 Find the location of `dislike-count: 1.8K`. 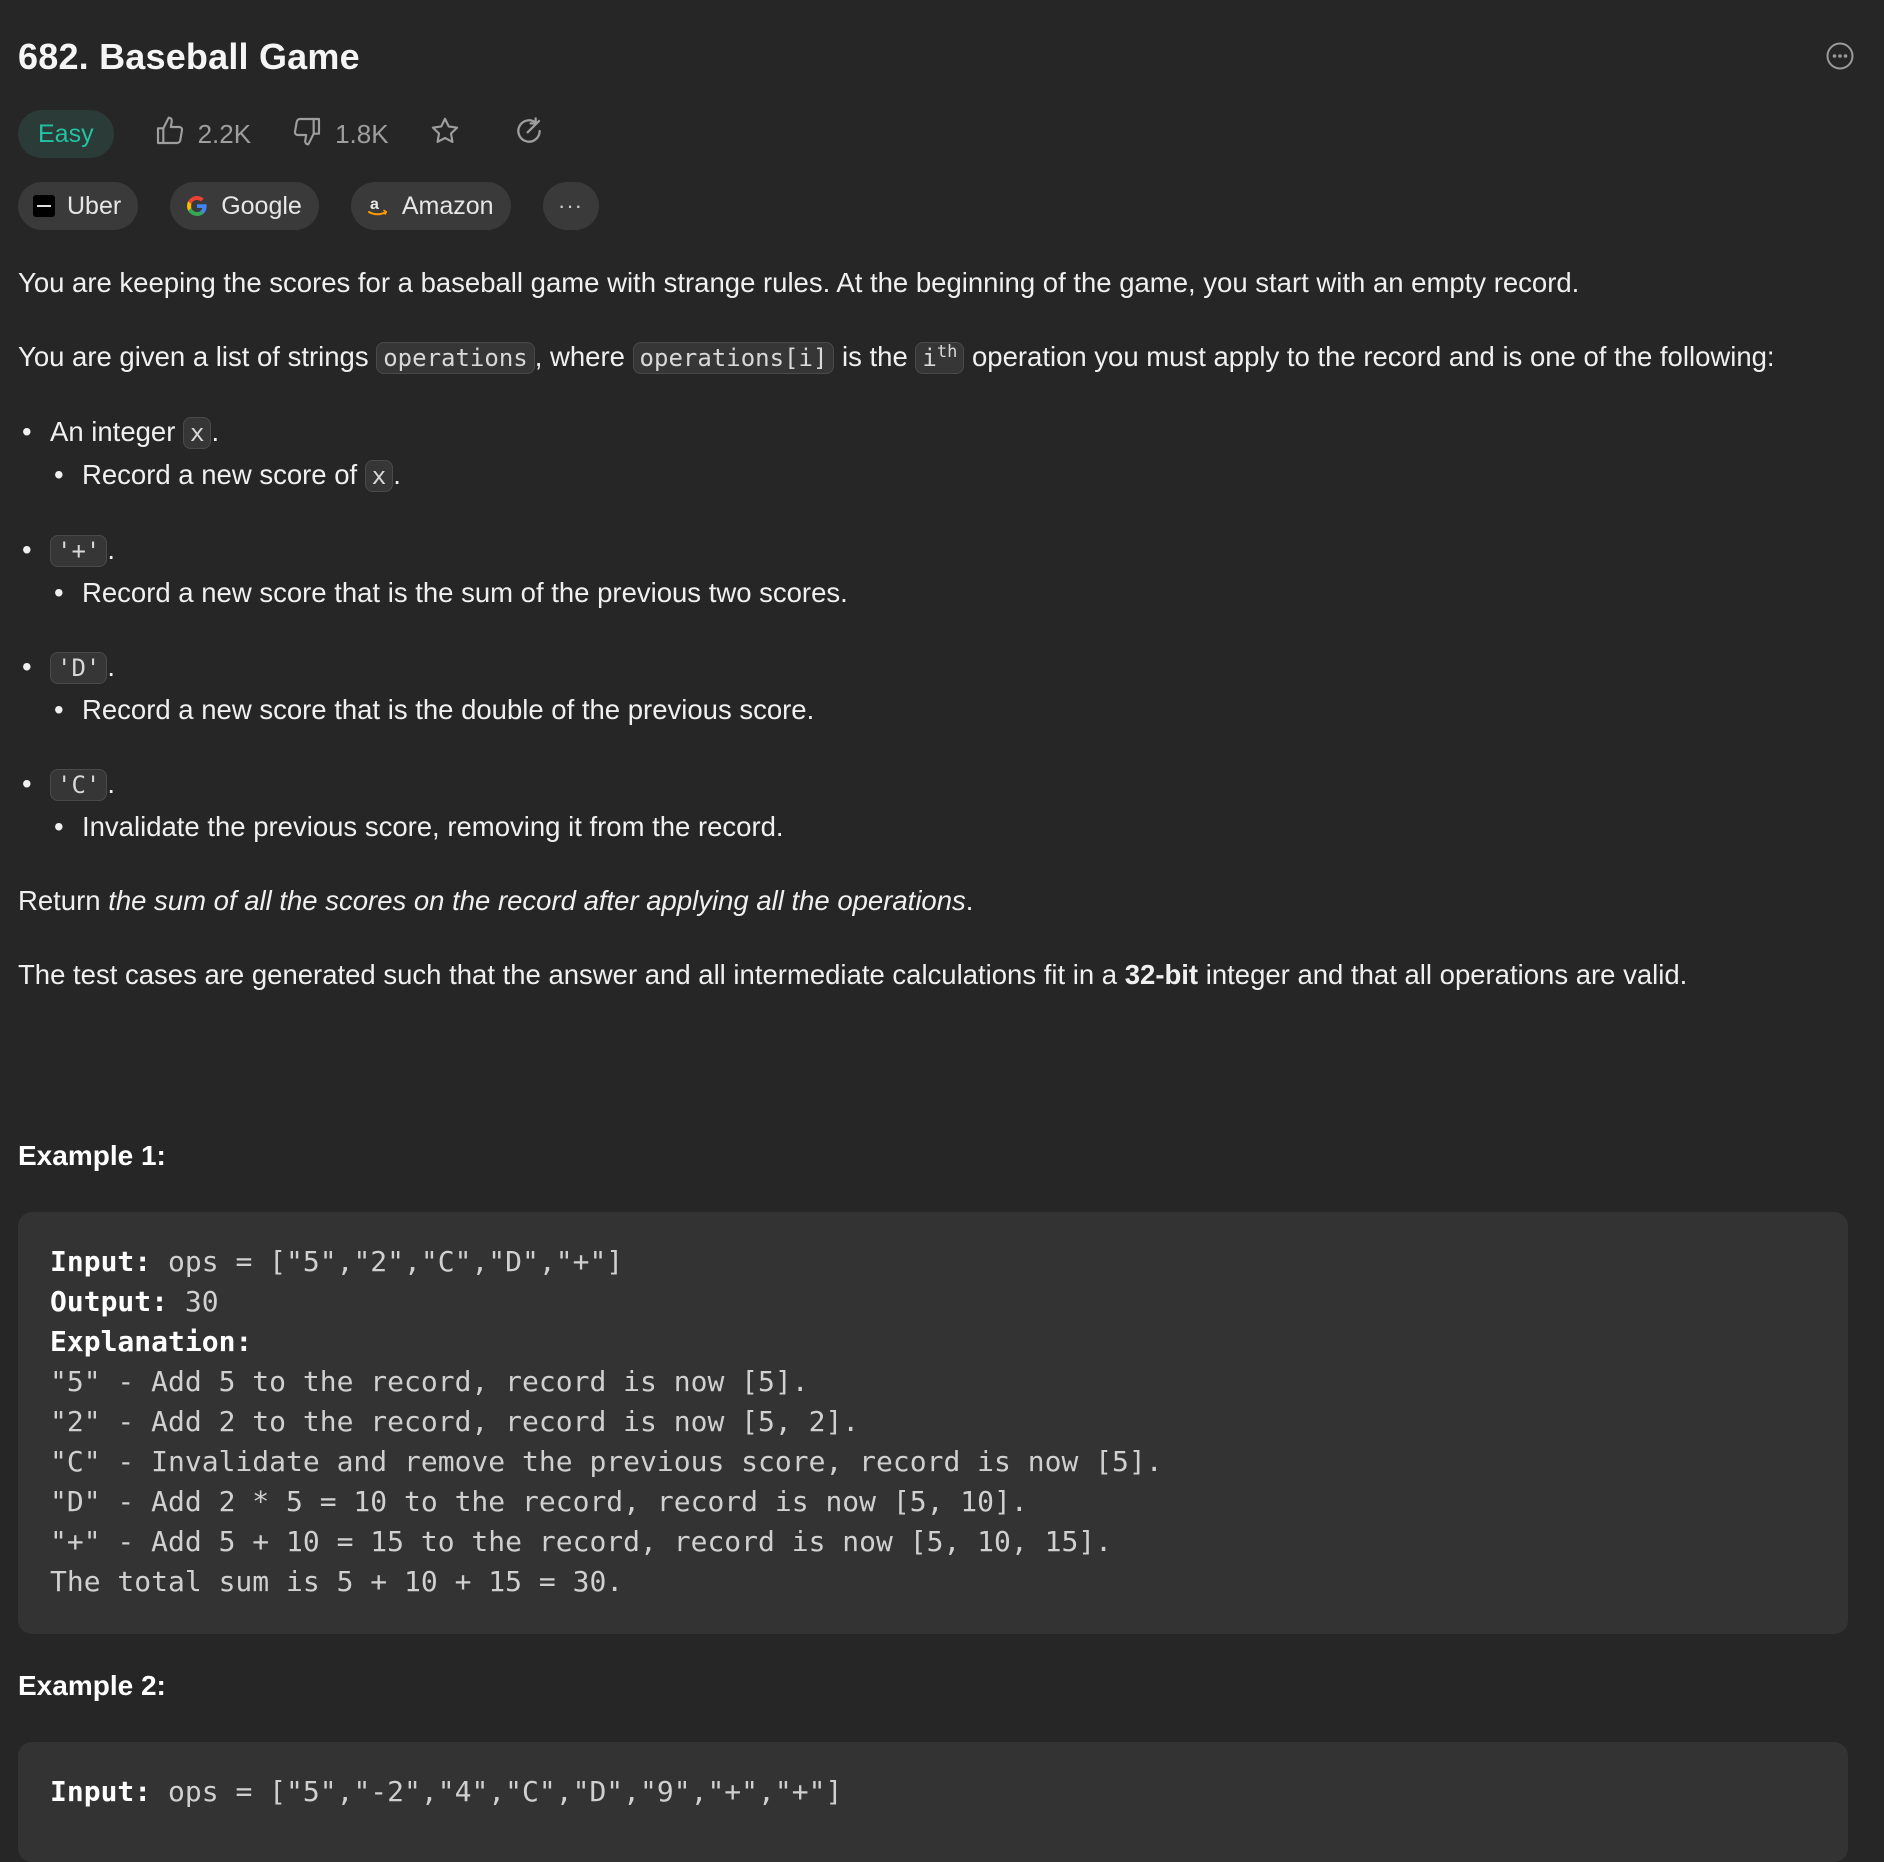

dislike-count: 1.8K is located at coordinates (362, 133).